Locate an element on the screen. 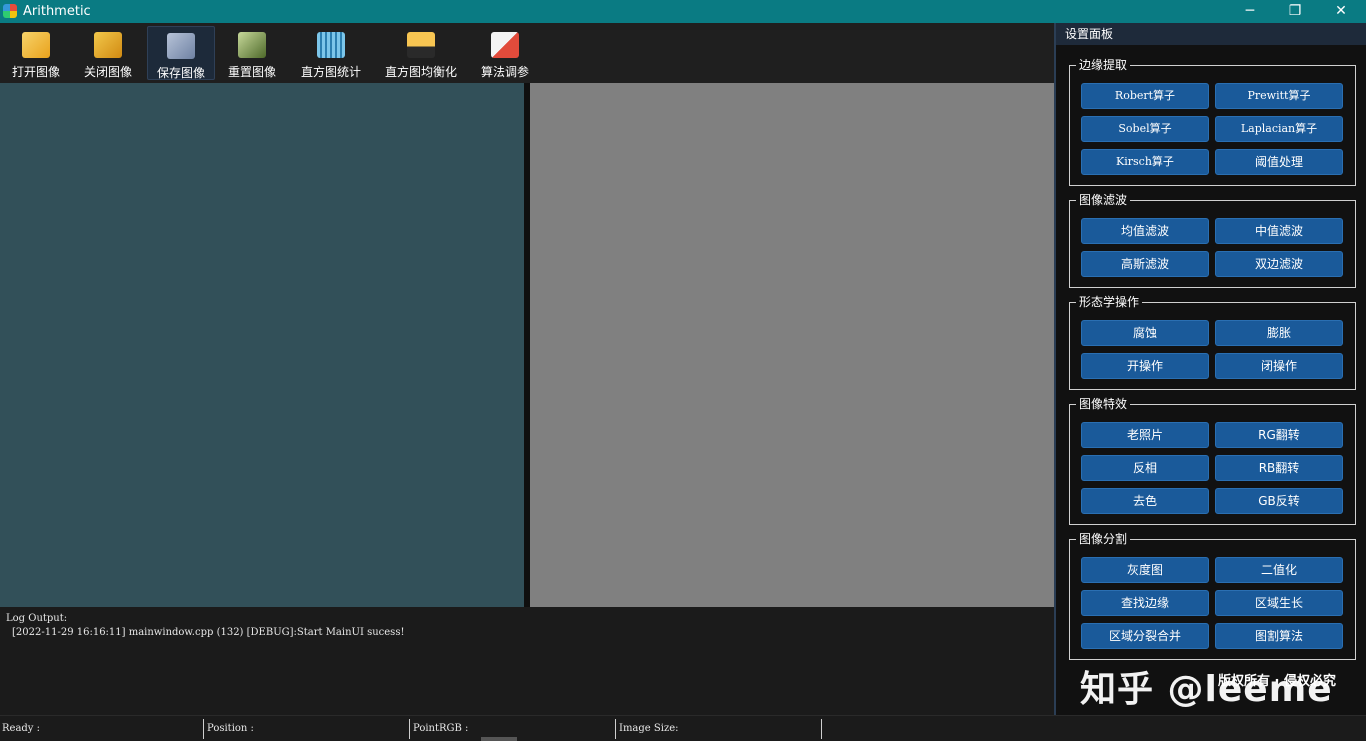 The width and height of the screenshot is (1366, 741). old-photo-button: 老照片 is located at coordinates (1145, 435).